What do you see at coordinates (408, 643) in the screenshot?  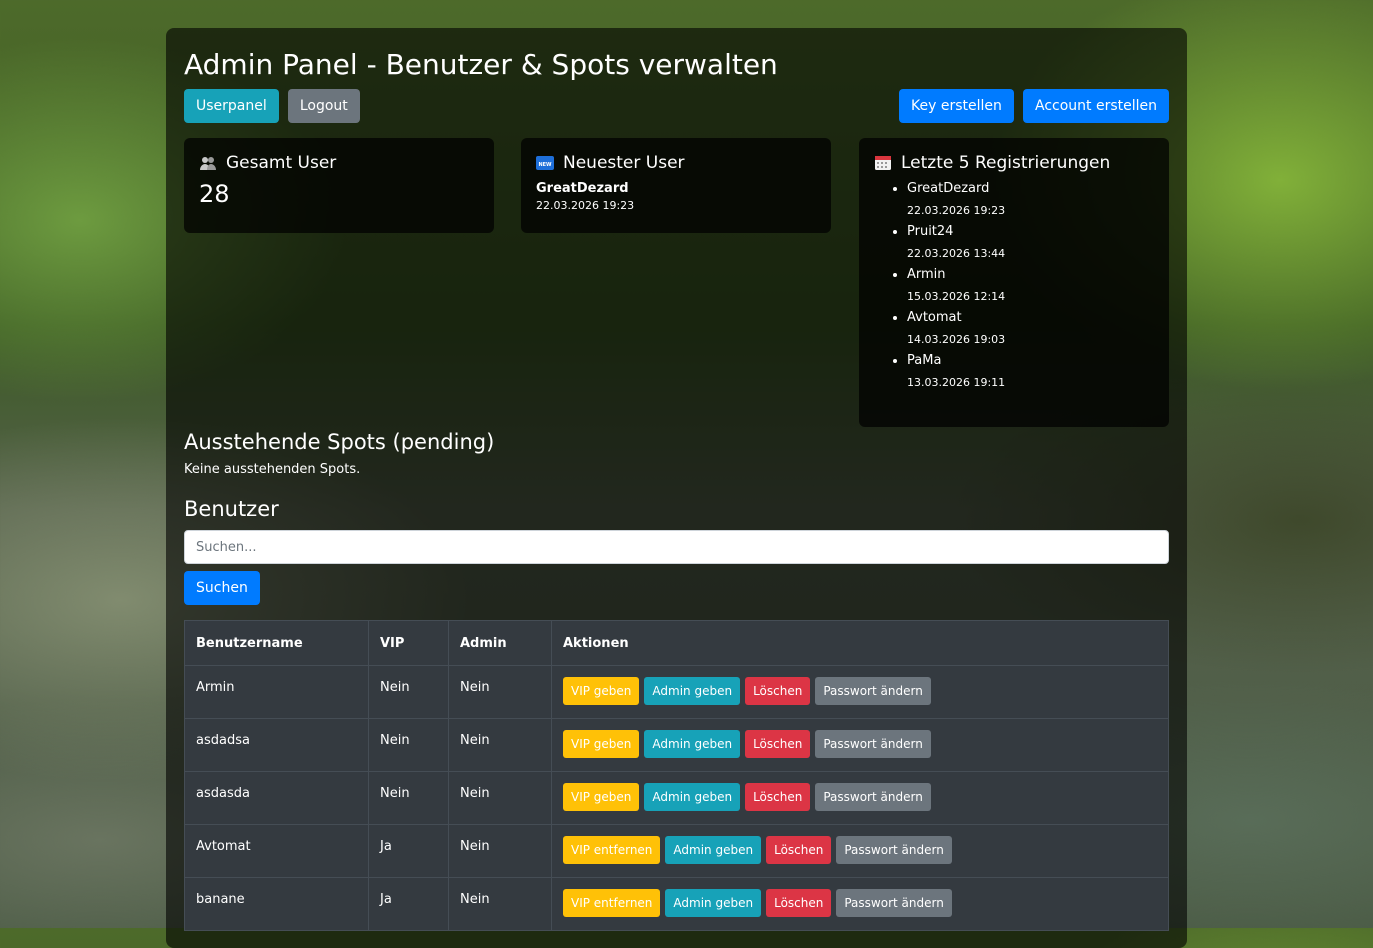 I see `column-header: VIP` at bounding box center [408, 643].